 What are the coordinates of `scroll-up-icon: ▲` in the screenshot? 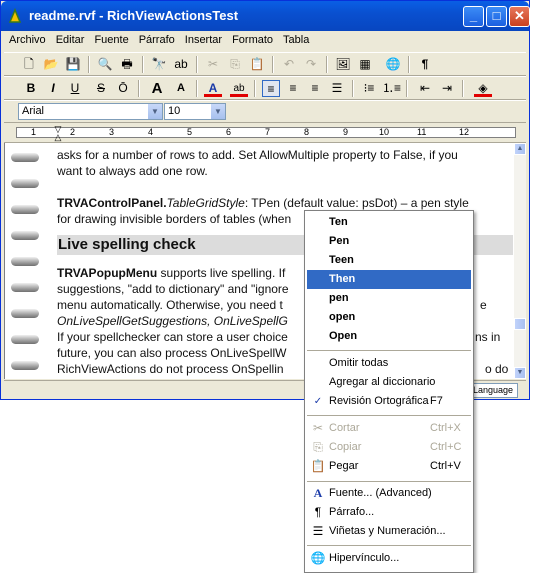 It's located at (520, 149).